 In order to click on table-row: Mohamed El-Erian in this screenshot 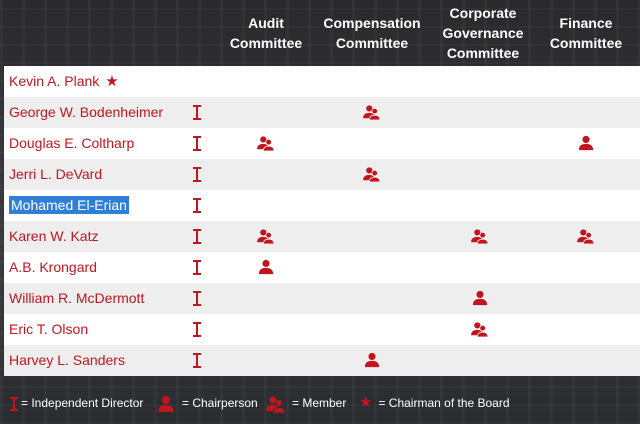, I will do `click(322, 205)`.